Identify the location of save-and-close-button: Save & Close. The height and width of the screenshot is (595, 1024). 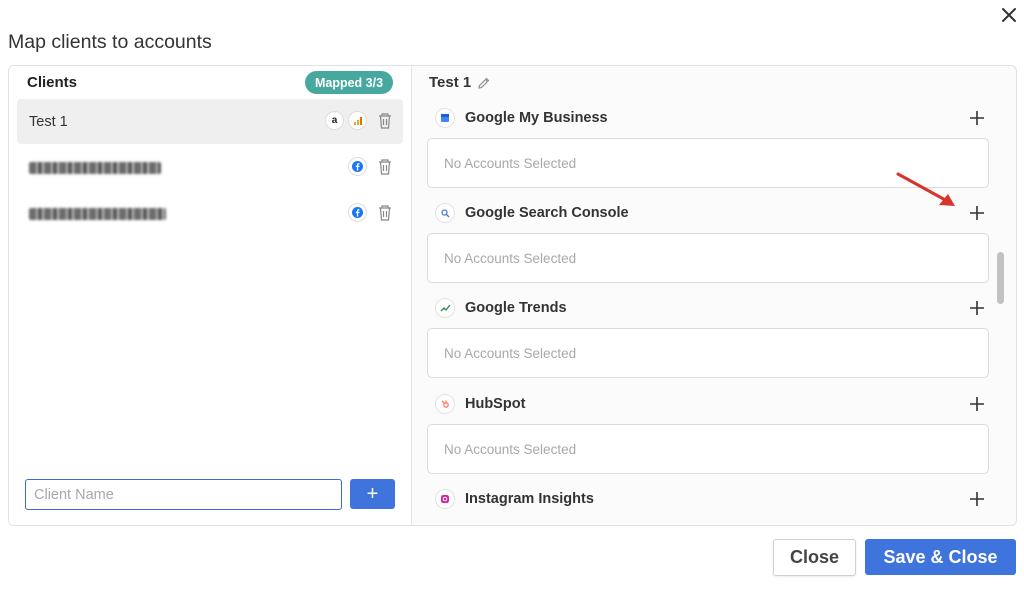
(940, 557).